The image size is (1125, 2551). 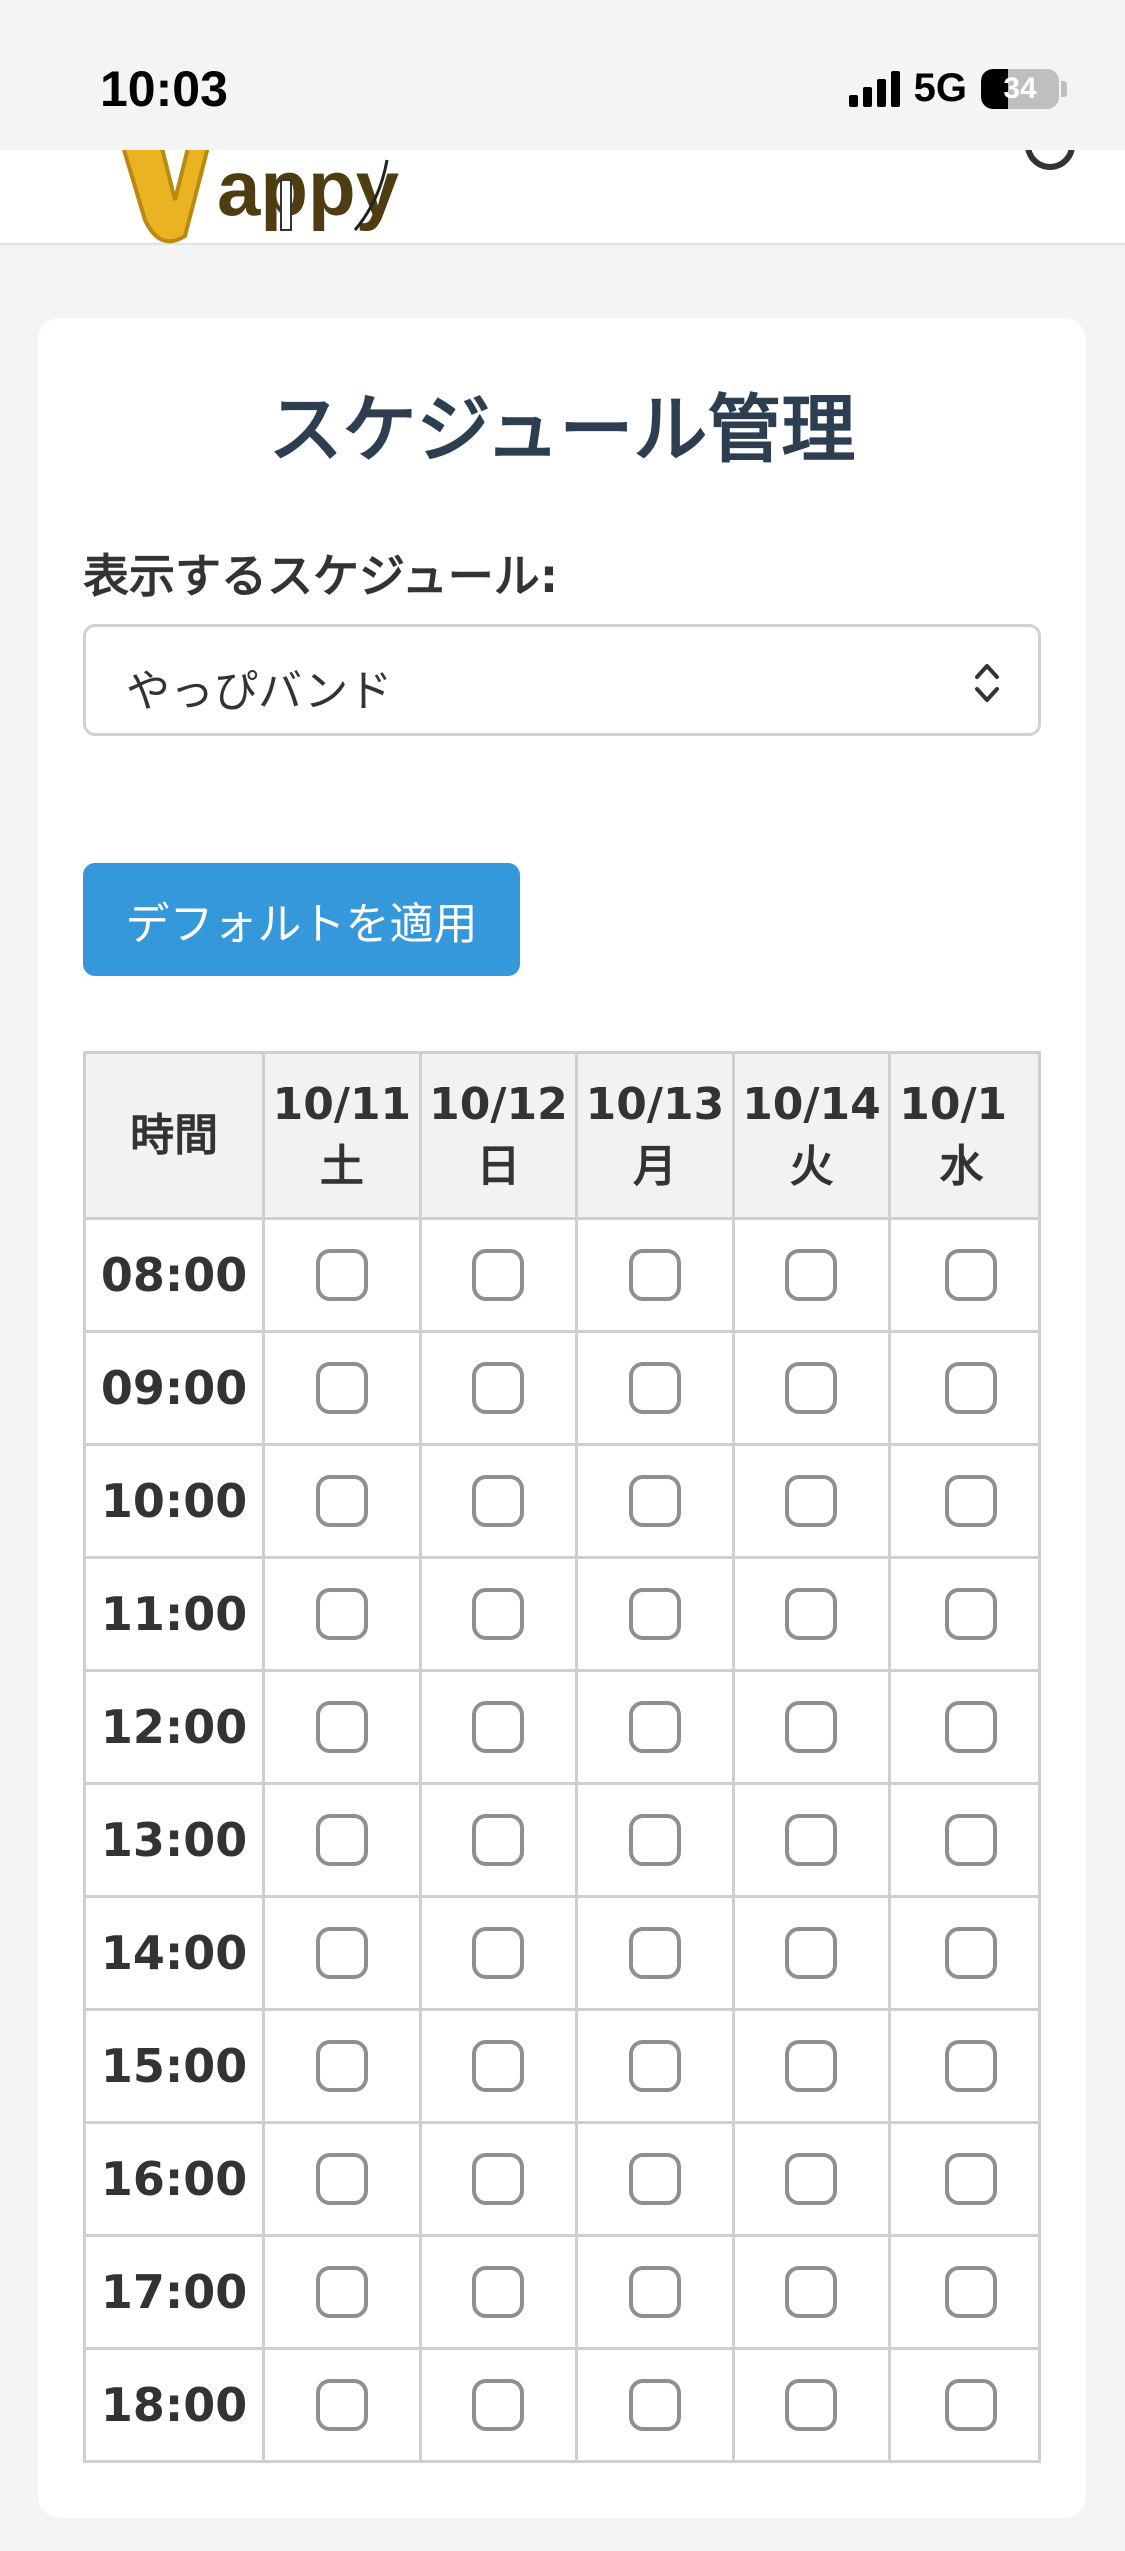 What do you see at coordinates (174, 1275) in the screenshot?
I see `time-cell: 08:00` at bounding box center [174, 1275].